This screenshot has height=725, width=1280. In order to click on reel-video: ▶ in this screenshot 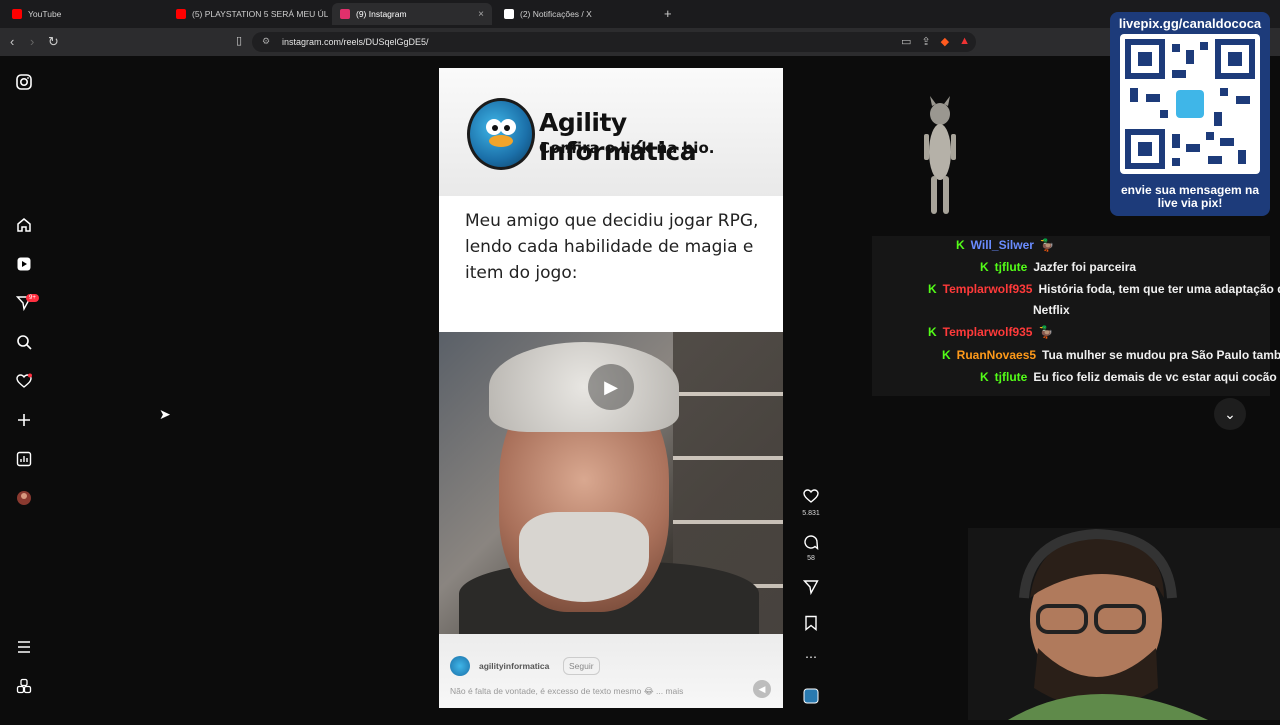, I will do `click(611, 487)`.